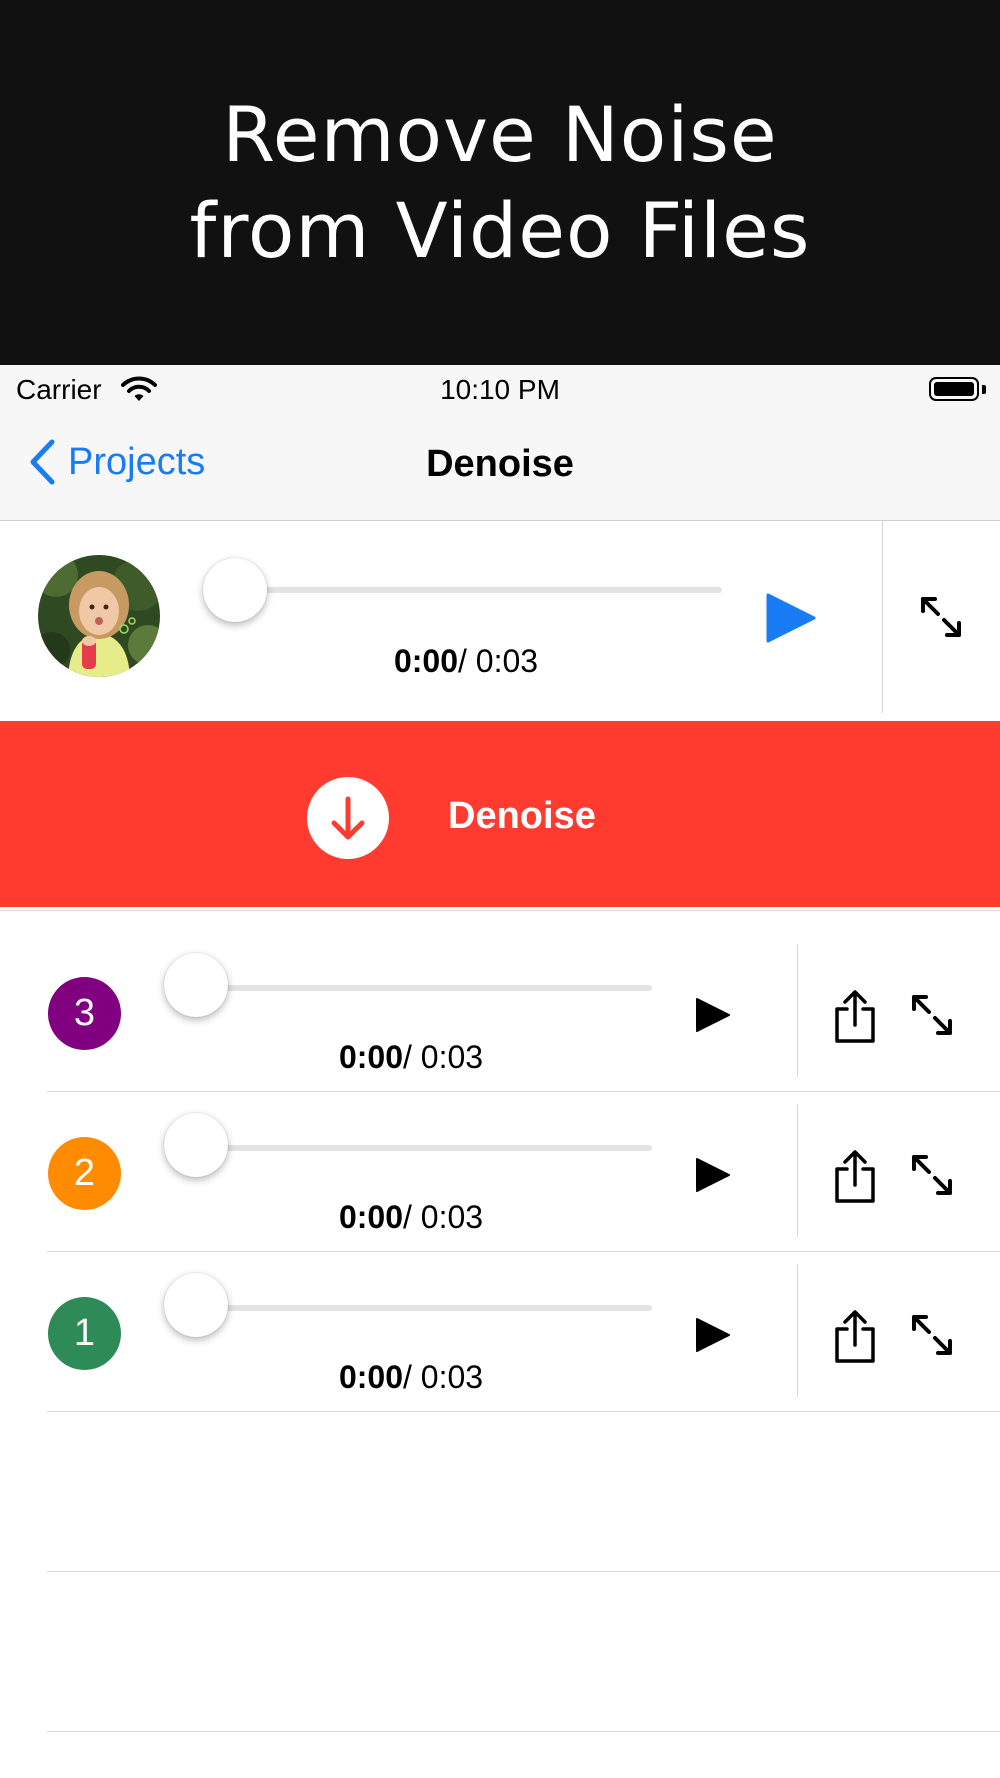 The image size is (1000, 1778). I want to click on denoise-button: Denoise, so click(500, 814).